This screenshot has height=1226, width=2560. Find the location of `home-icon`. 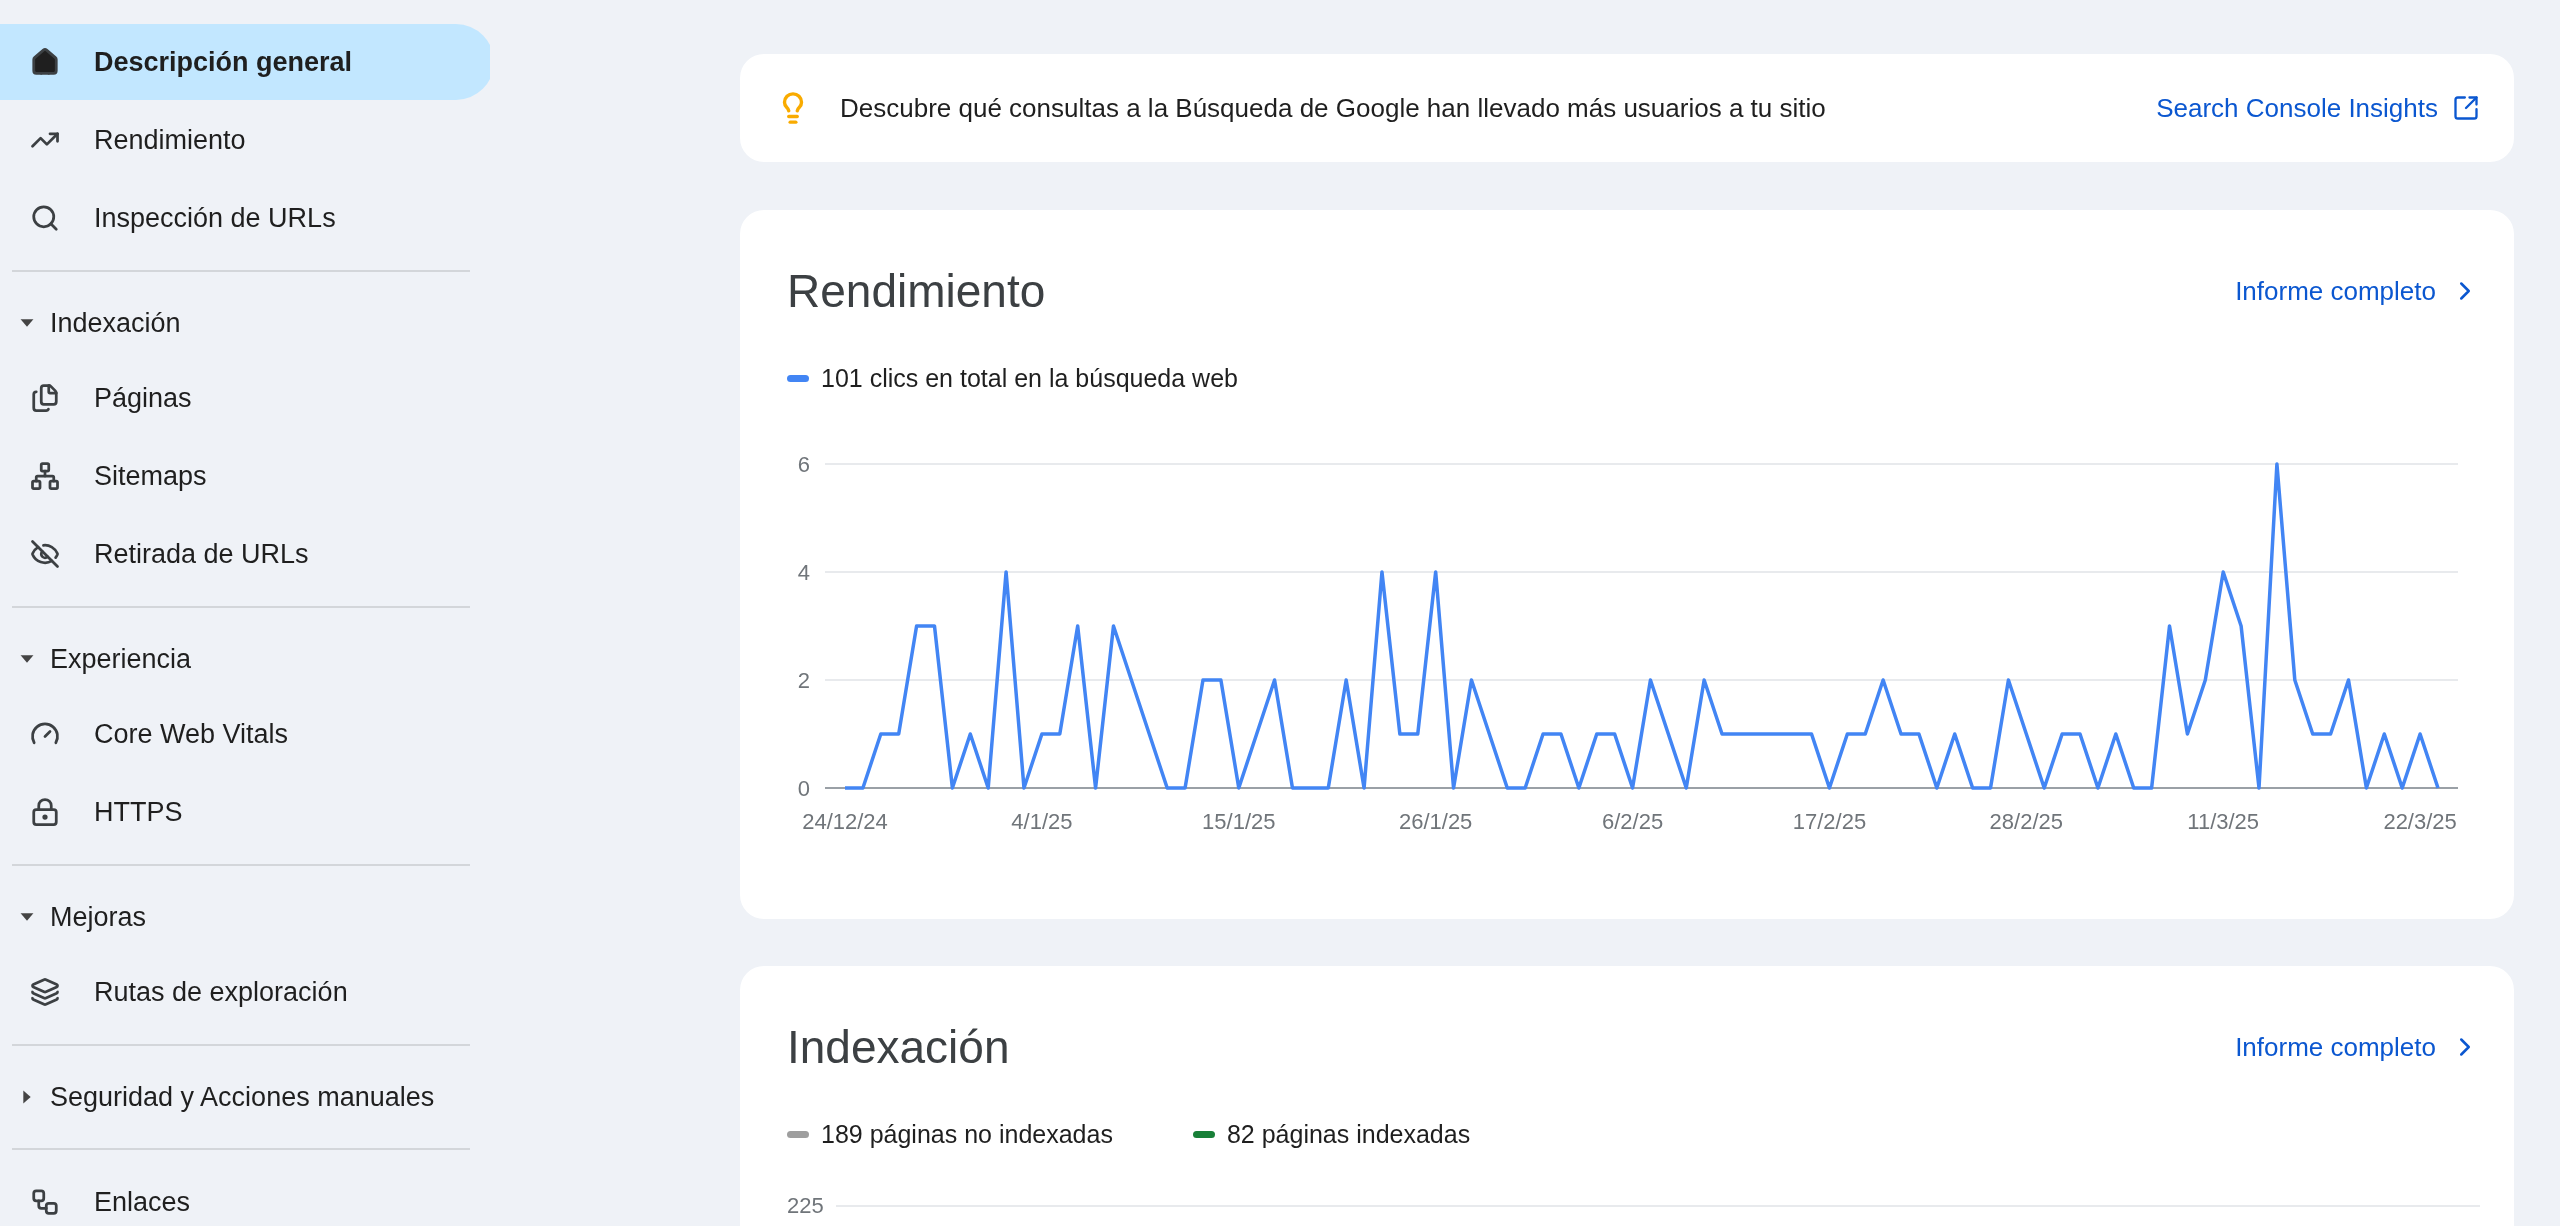

home-icon is located at coordinates (45, 62).